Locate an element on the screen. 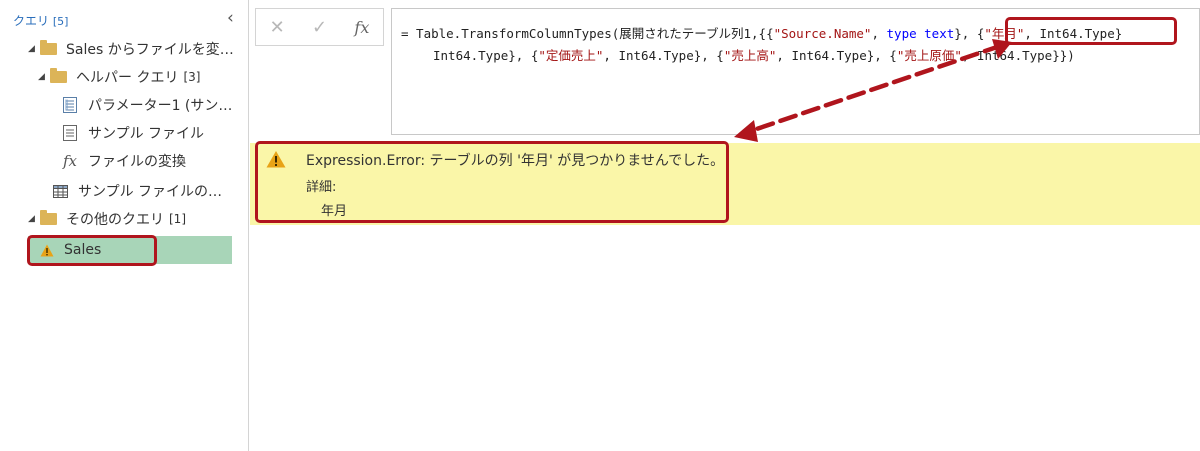  tree-item-label: サンプル ファイル is located at coordinates (146, 134).